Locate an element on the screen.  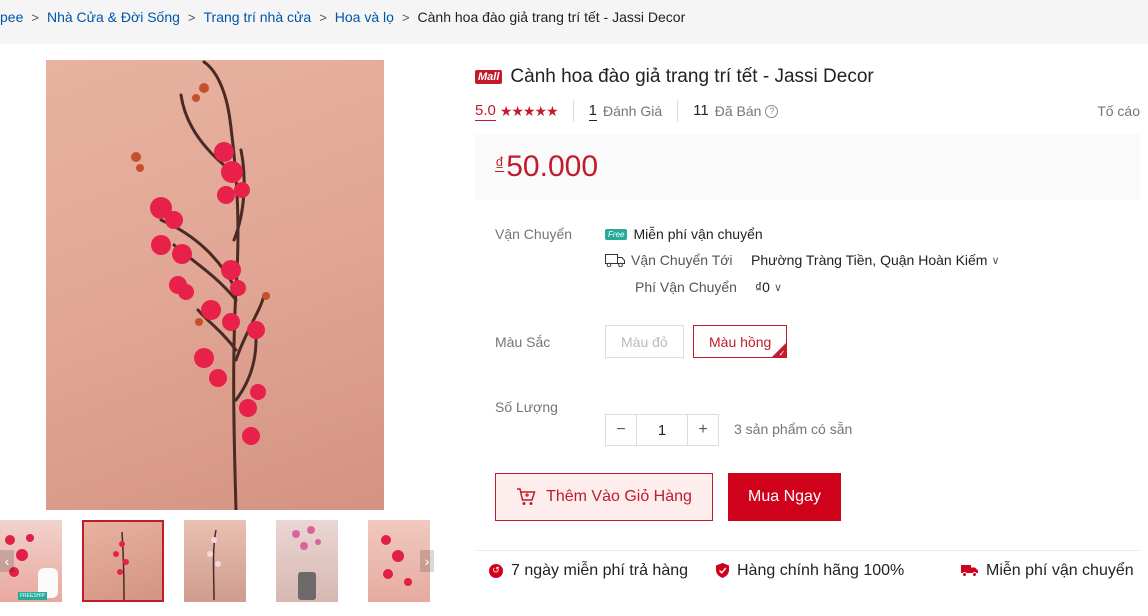
guarantee-free-shipping: Miễn phí vận chuyển is located at coordinates (1047, 571).